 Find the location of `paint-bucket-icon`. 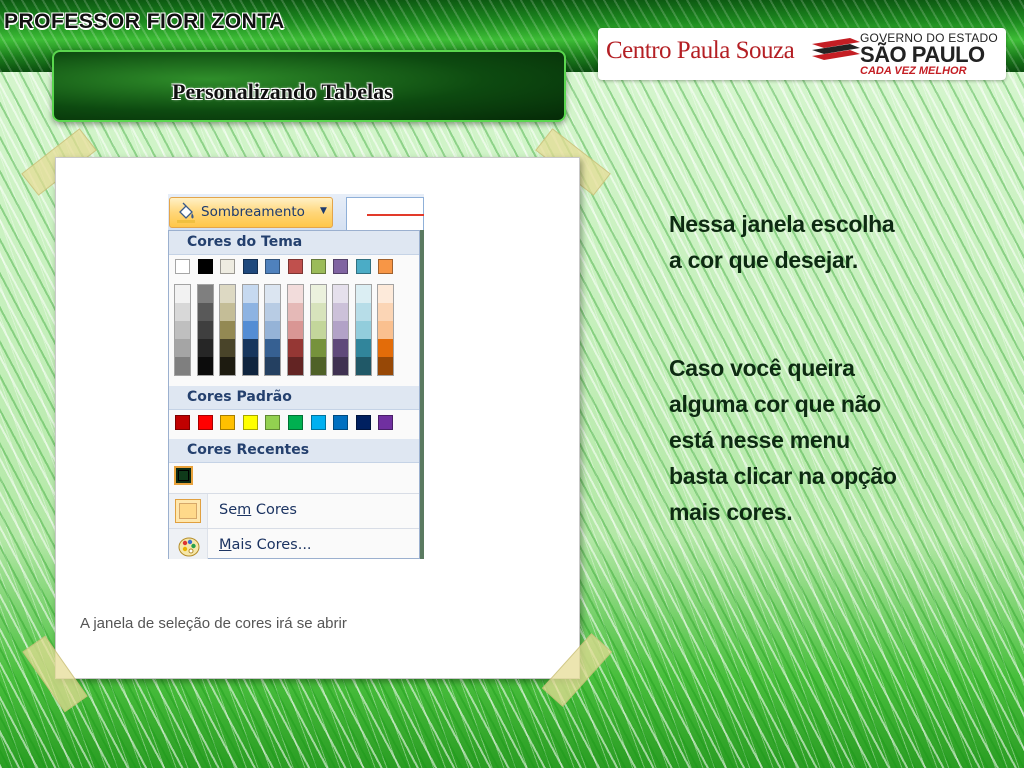

paint-bucket-icon is located at coordinates (186, 212).